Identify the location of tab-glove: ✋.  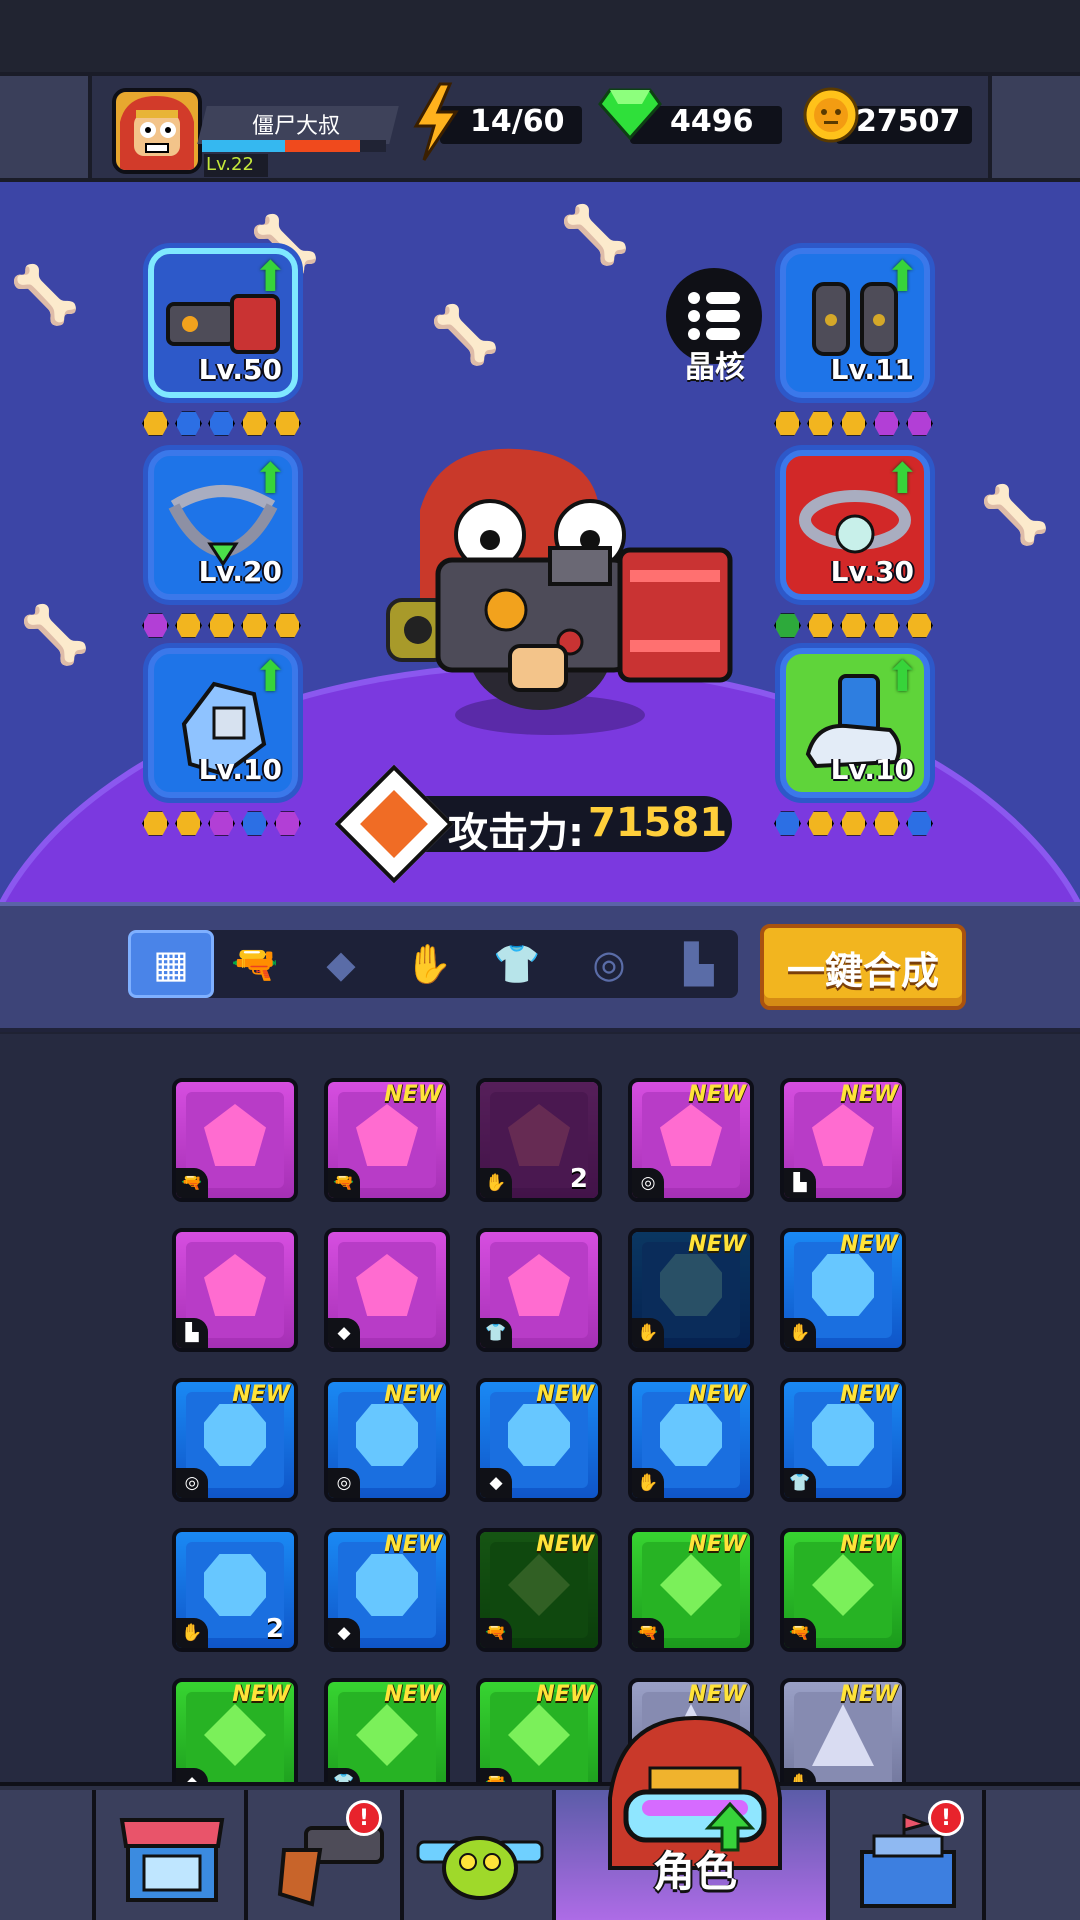
(429, 964).